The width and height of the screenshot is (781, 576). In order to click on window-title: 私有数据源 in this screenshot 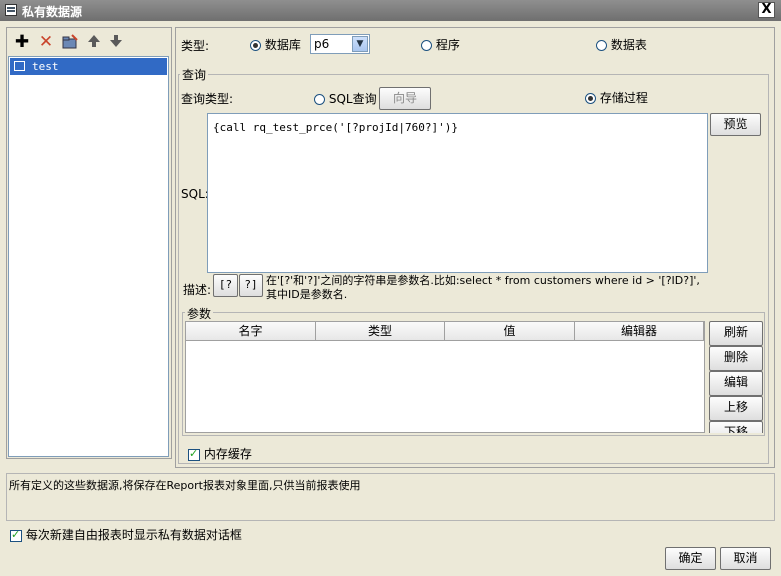, I will do `click(52, 12)`.